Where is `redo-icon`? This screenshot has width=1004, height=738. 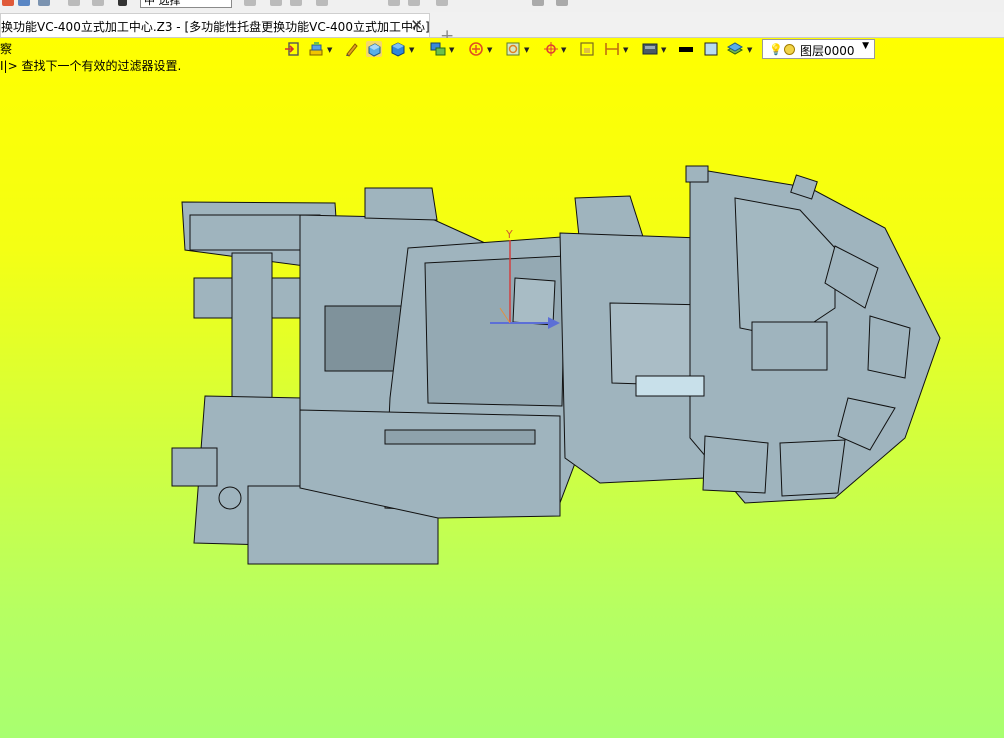
redo-icon is located at coordinates (98, 3).